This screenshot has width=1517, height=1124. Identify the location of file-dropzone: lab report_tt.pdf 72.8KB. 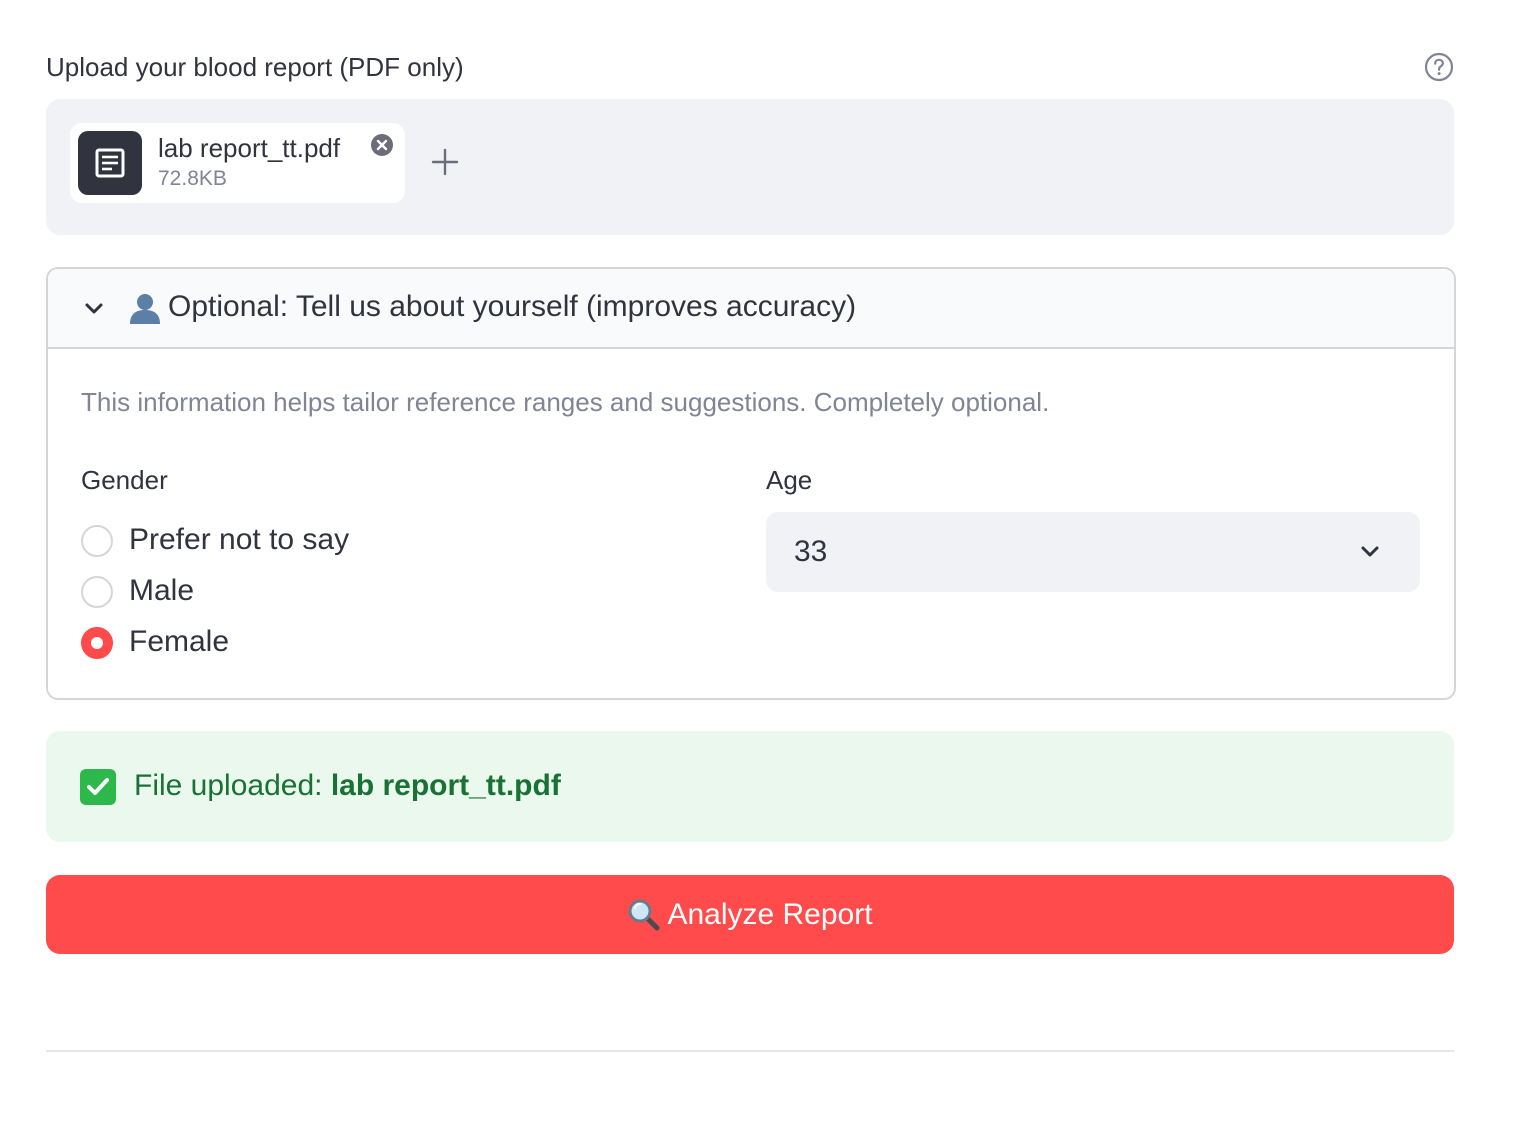
(750, 167).